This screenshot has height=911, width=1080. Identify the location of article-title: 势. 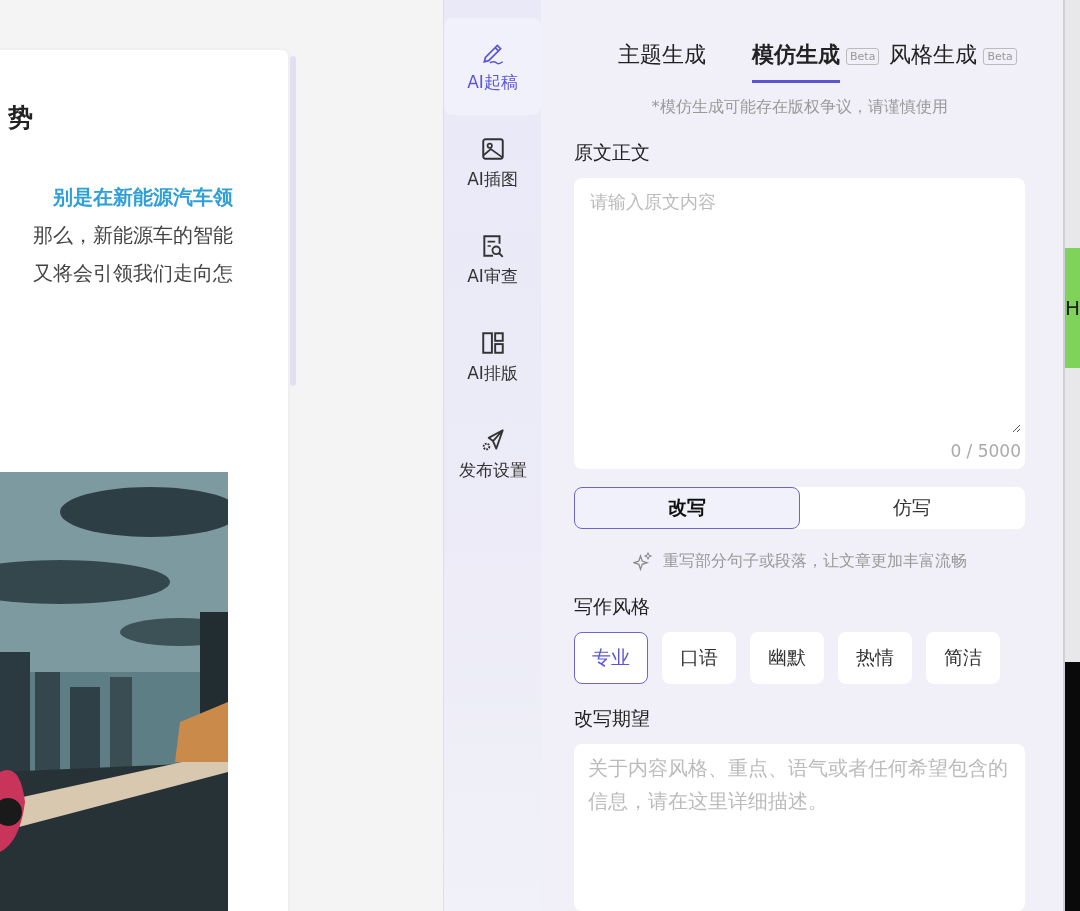
(20, 118).